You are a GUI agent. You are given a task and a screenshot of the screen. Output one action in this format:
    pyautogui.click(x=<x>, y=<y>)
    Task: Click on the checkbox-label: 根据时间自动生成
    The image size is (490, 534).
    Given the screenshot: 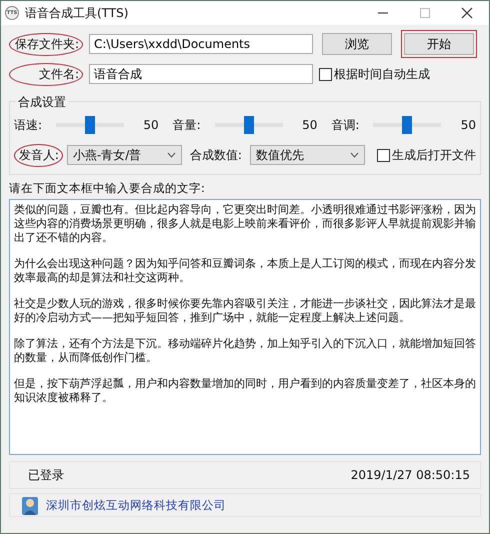 What is the action you would take?
    pyautogui.click(x=382, y=74)
    